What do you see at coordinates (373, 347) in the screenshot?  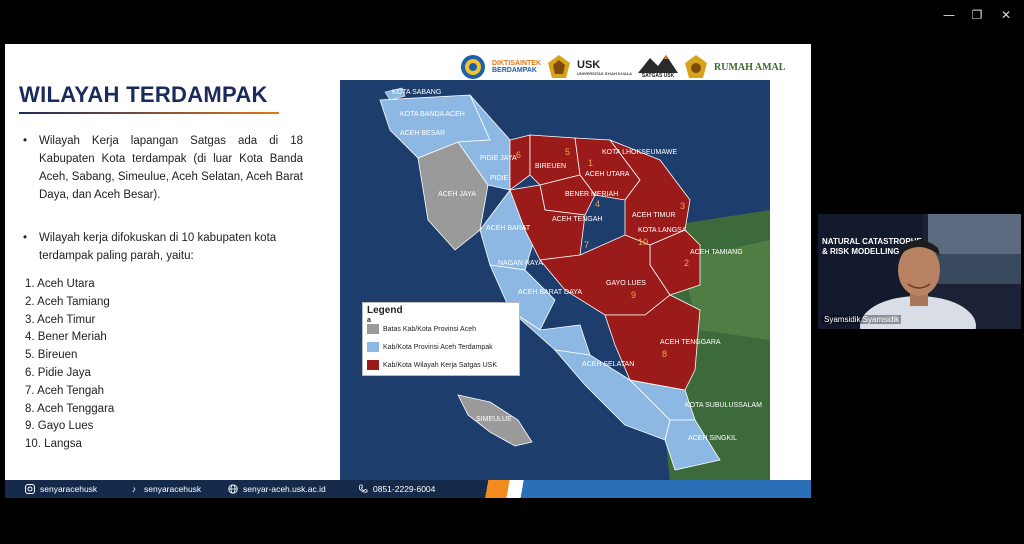 I see `legend-swatch-blue` at bounding box center [373, 347].